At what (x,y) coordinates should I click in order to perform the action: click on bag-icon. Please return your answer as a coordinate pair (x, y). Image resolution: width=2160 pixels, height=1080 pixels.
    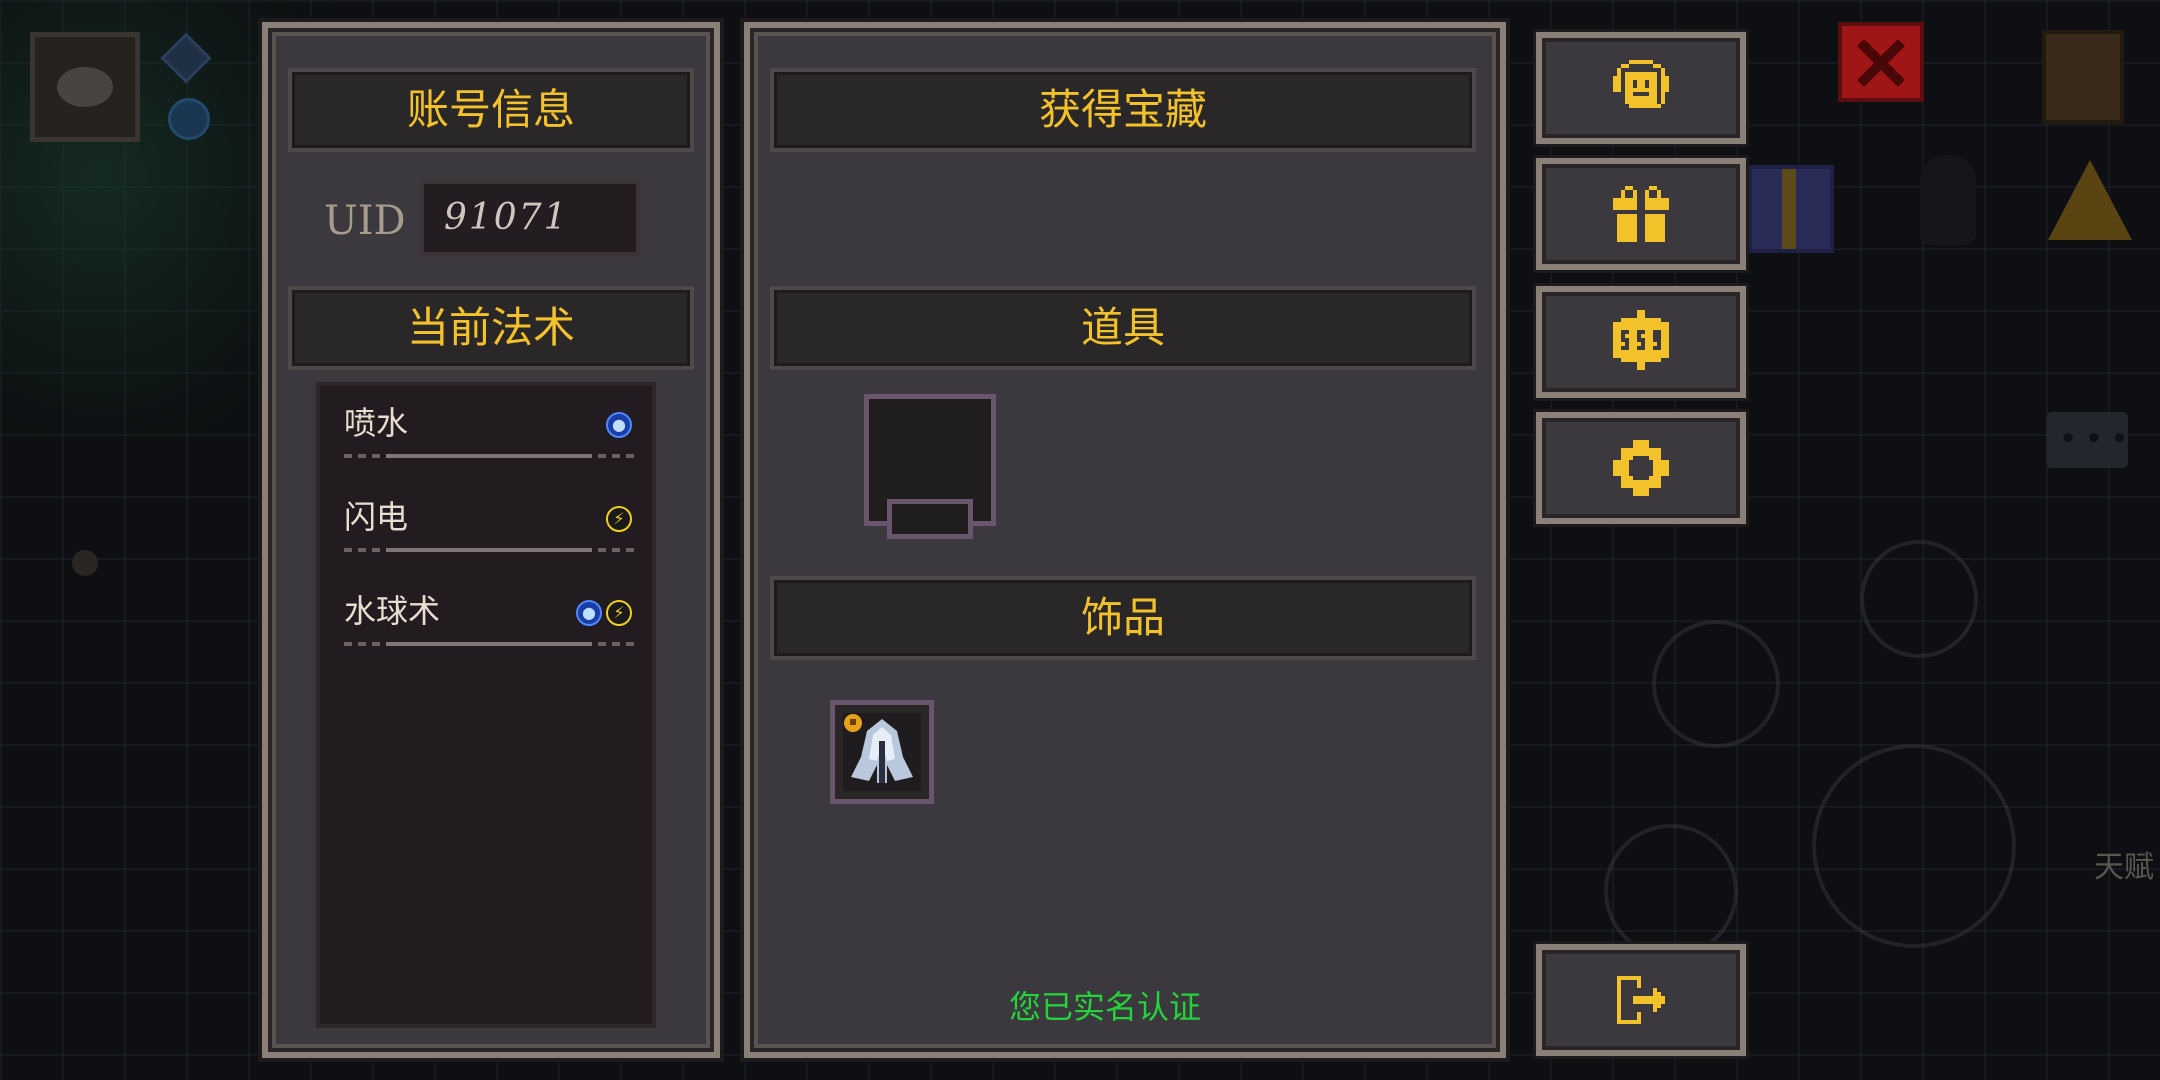
    Looking at the image, I should click on (2083, 77).